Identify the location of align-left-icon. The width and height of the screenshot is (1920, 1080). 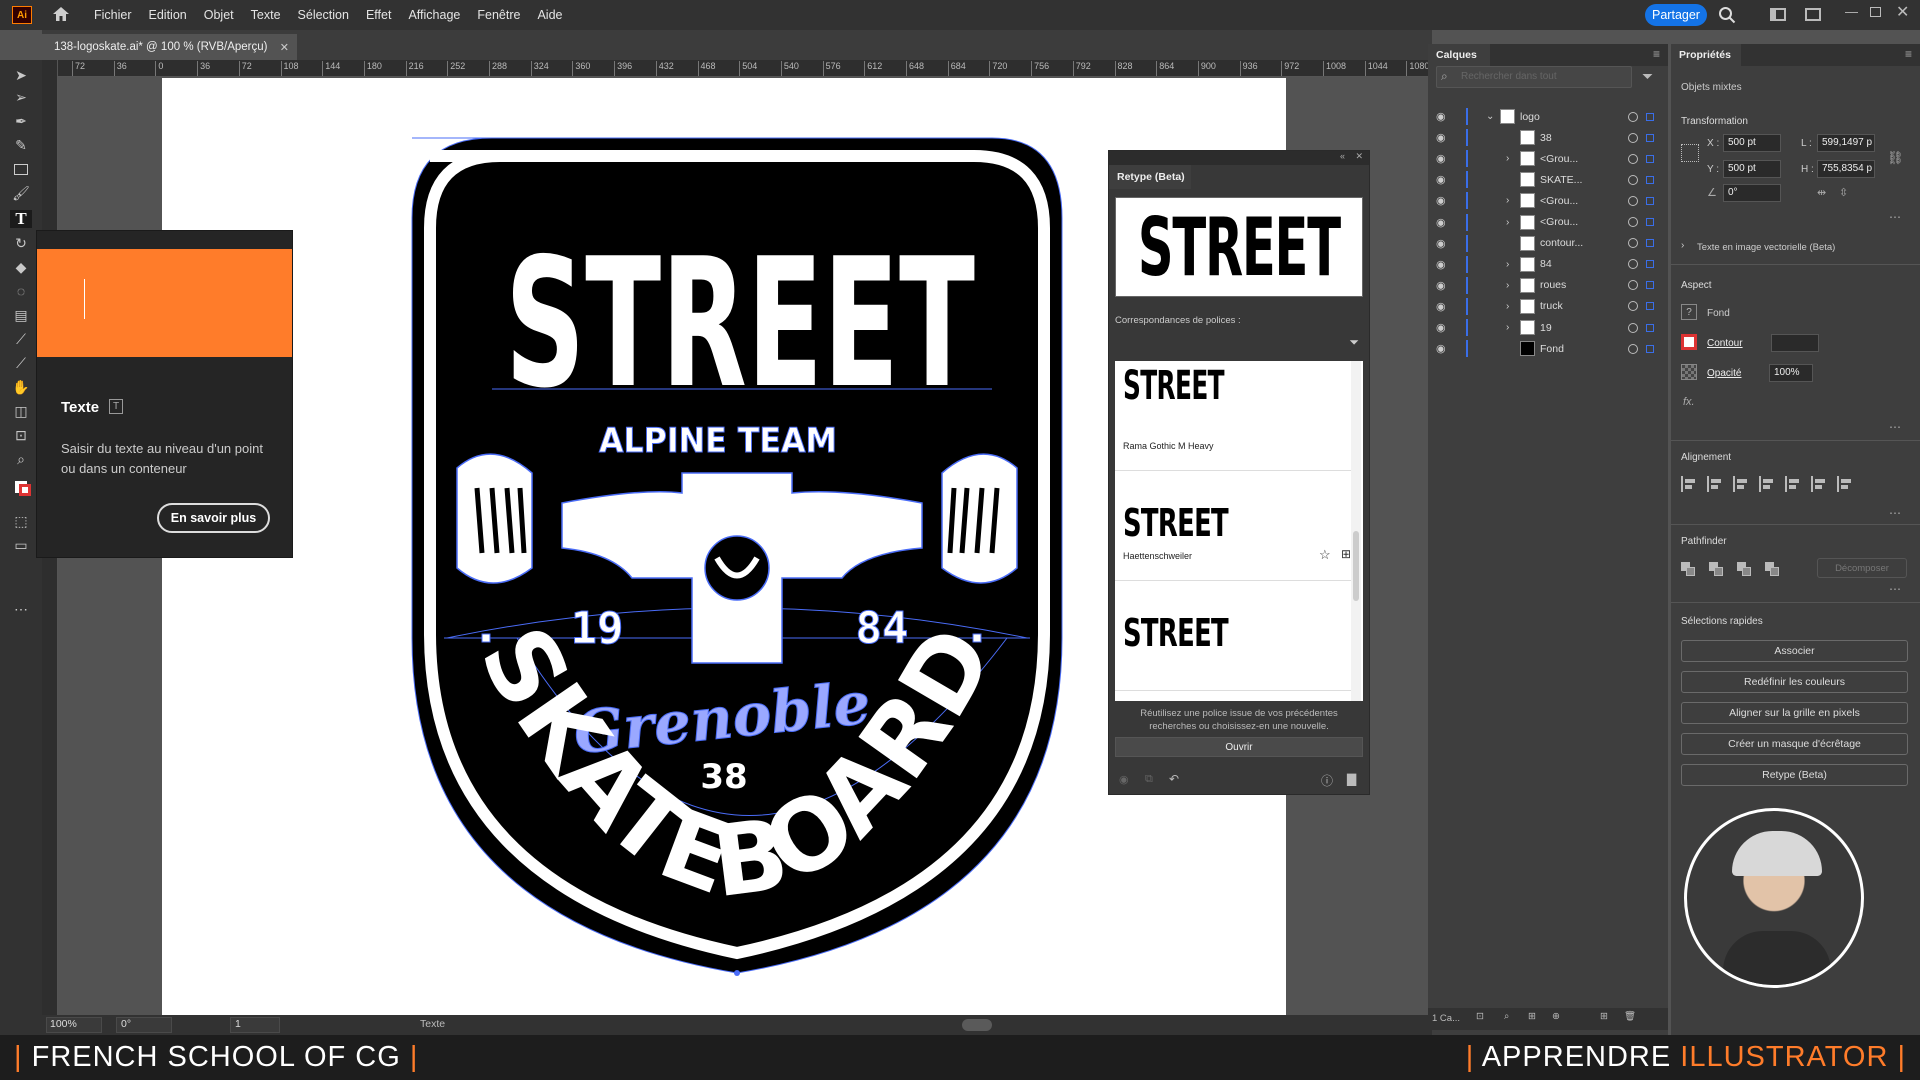
(1715, 484).